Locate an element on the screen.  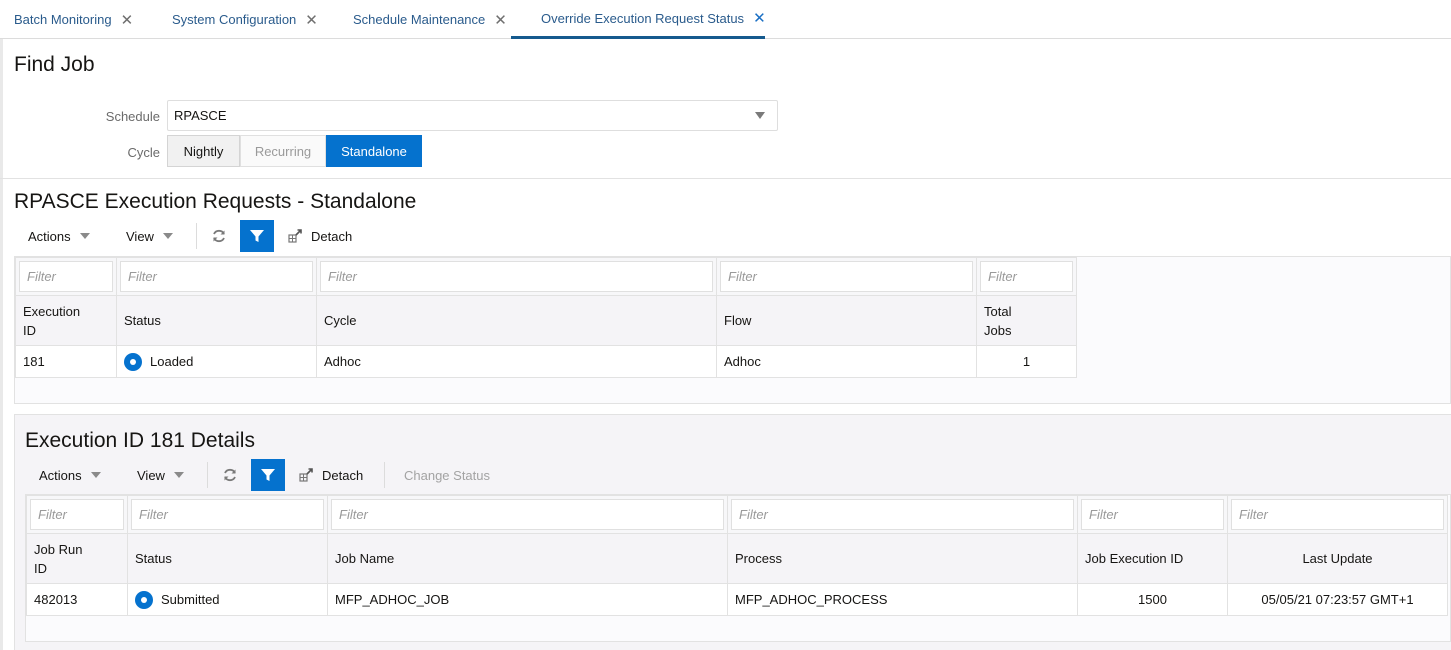
view-menu: View is located at coordinates (149, 236).